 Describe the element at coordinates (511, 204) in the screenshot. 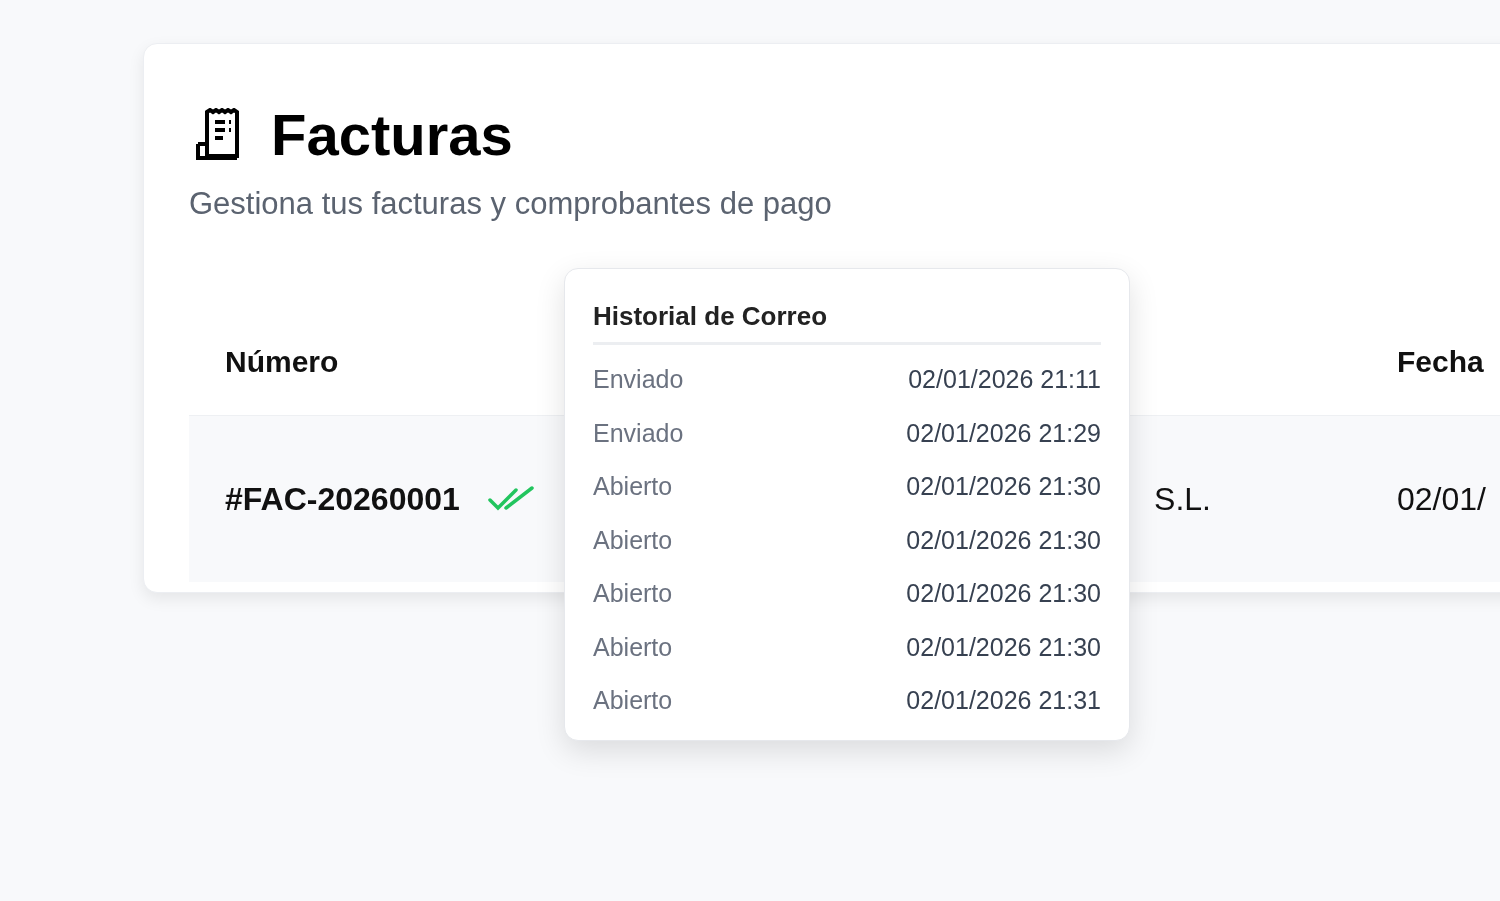

I see `page-subtitle: Gestiona tus facturas y comprobantes de pago` at that location.